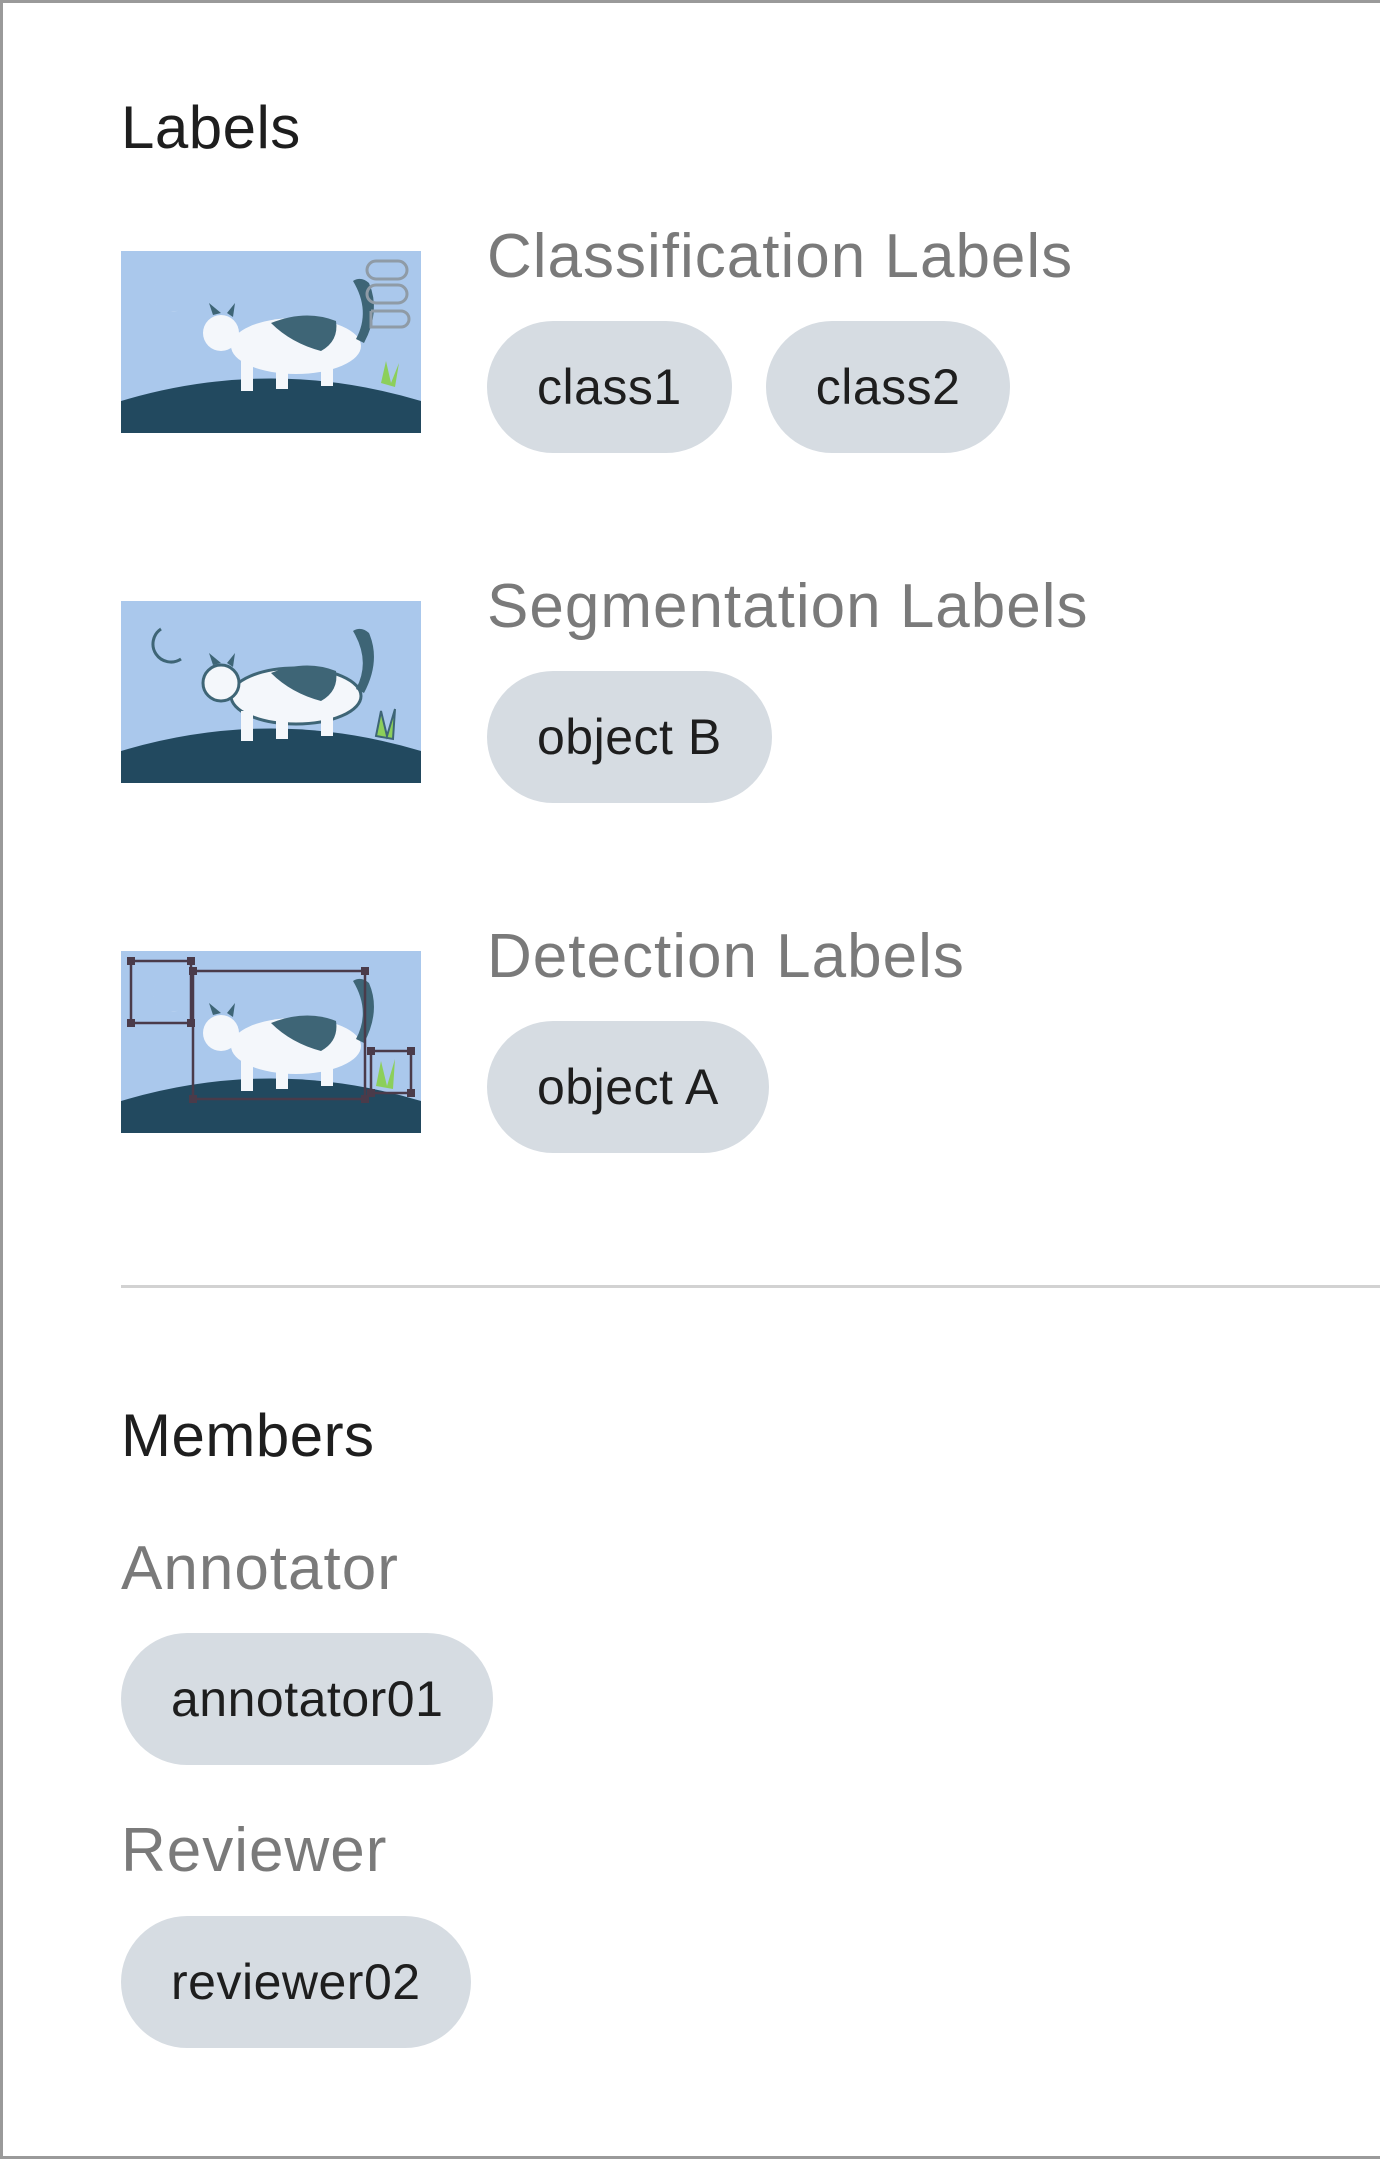 Image resolution: width=1380 pixels, height=2159 pixels. I want to click on segmentation-thumbnail-icon, so click(271, 692).